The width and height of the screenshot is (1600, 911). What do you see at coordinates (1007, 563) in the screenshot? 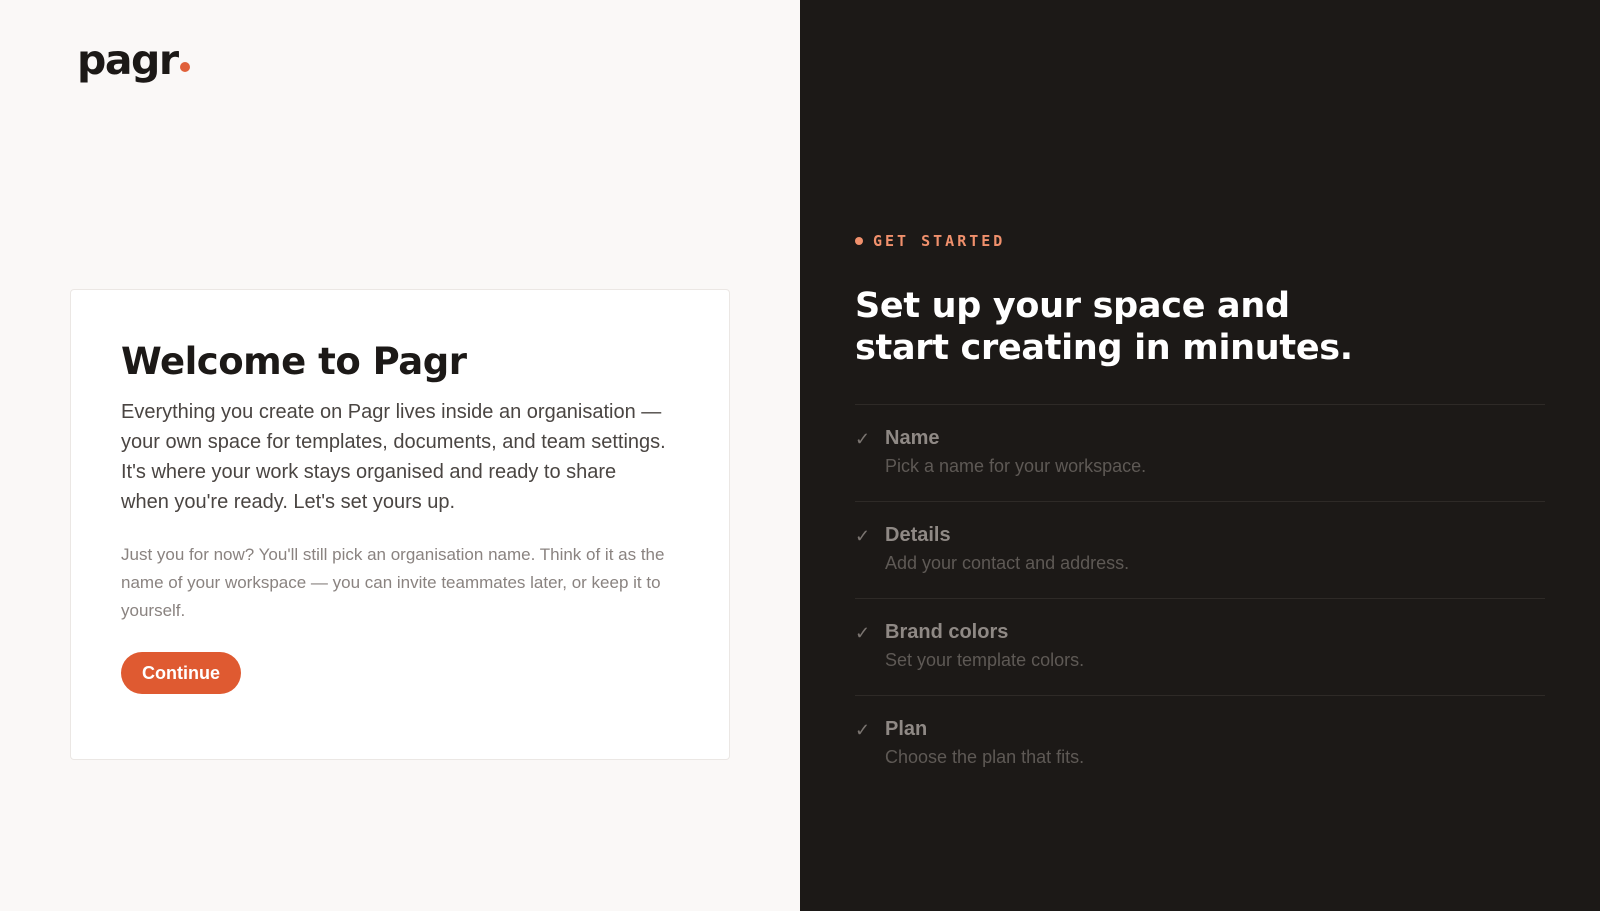
I see `step-description: Add your contact and address.` at bounding box center [1007, 563].